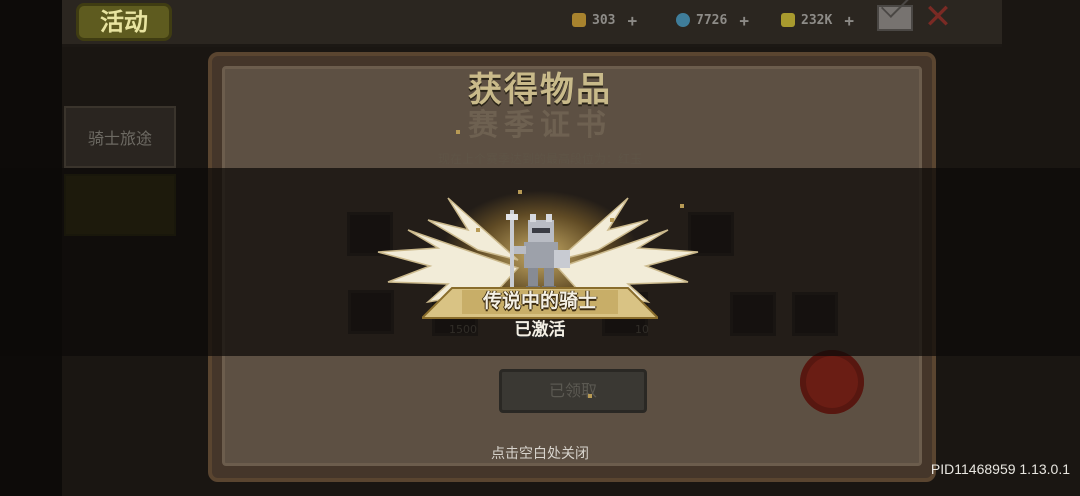 Image resolution: width=1080 pixels, height=496 pixels. What do you see at coordinates (788, 20) in the screenshot?
I see `coin-icon` at bounding box center [788, 20].